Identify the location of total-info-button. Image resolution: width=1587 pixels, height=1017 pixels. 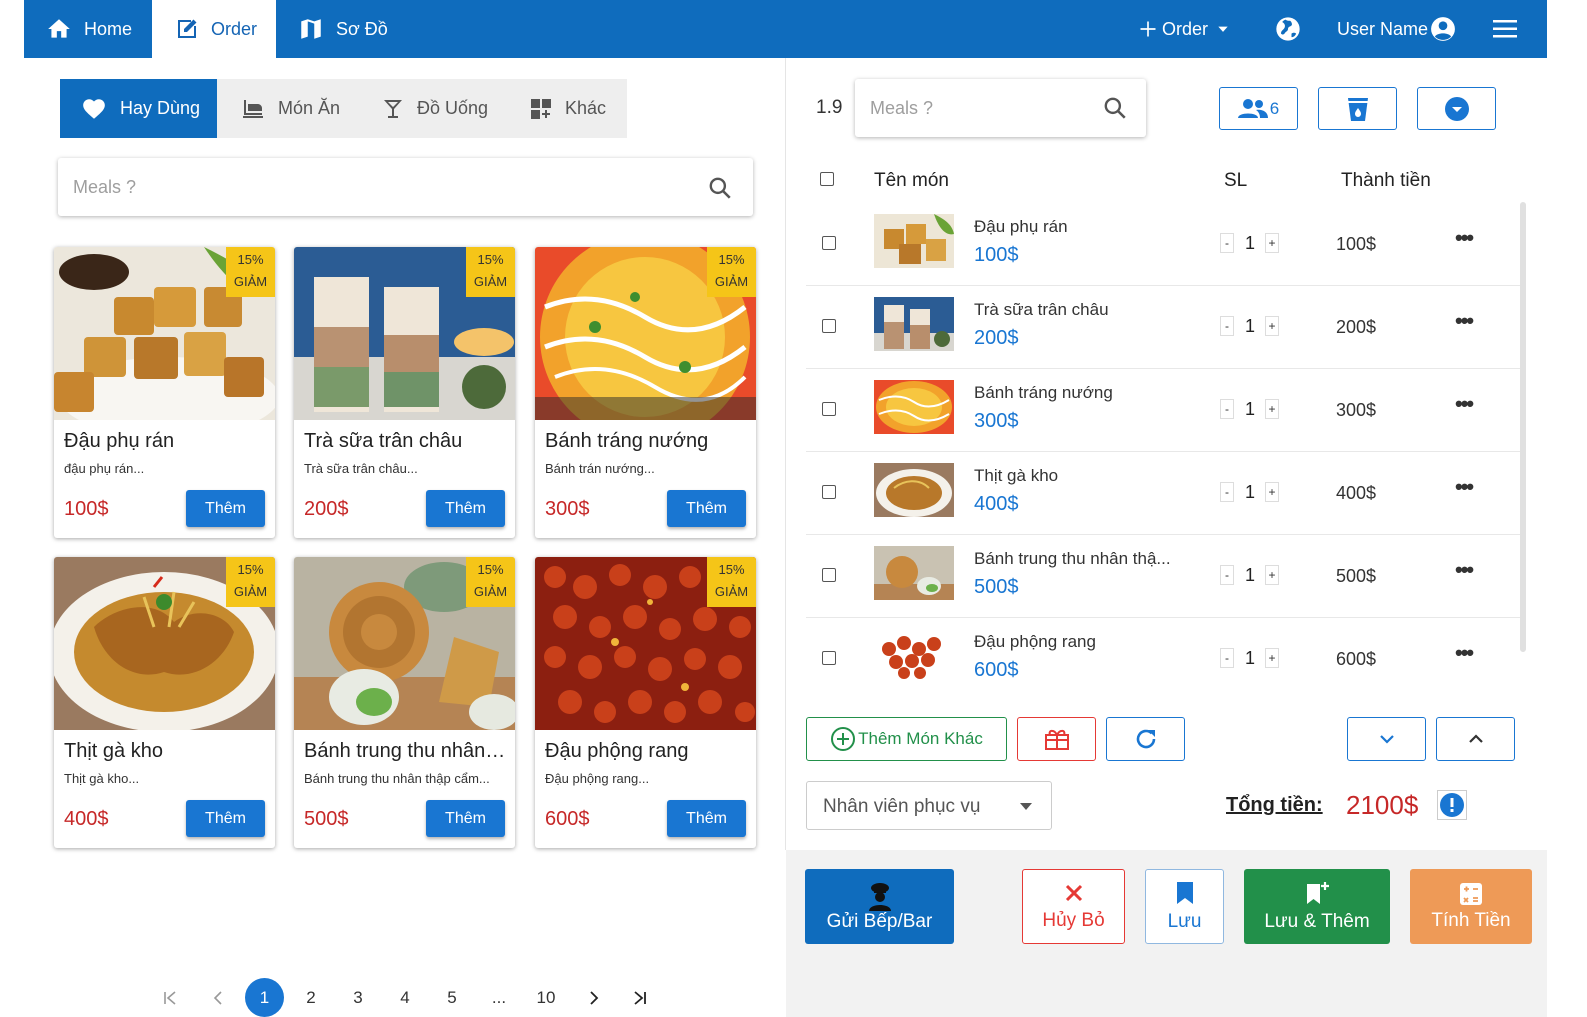
(1452, 805).